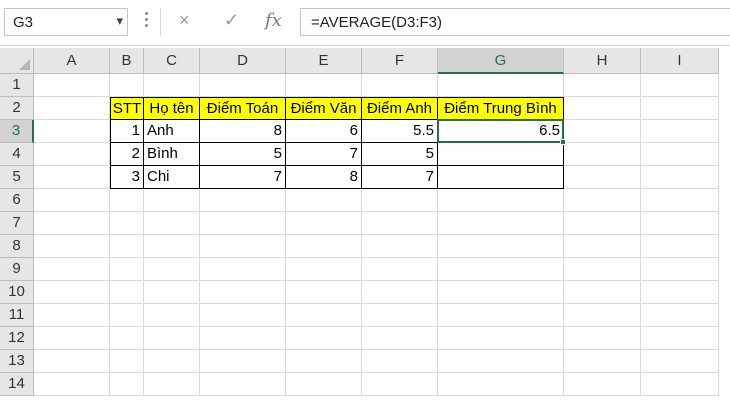  What do you see at coordinates (17, 154) in the screenshot?
I see `row-header-4: 4` at bounding box center [17, 154].